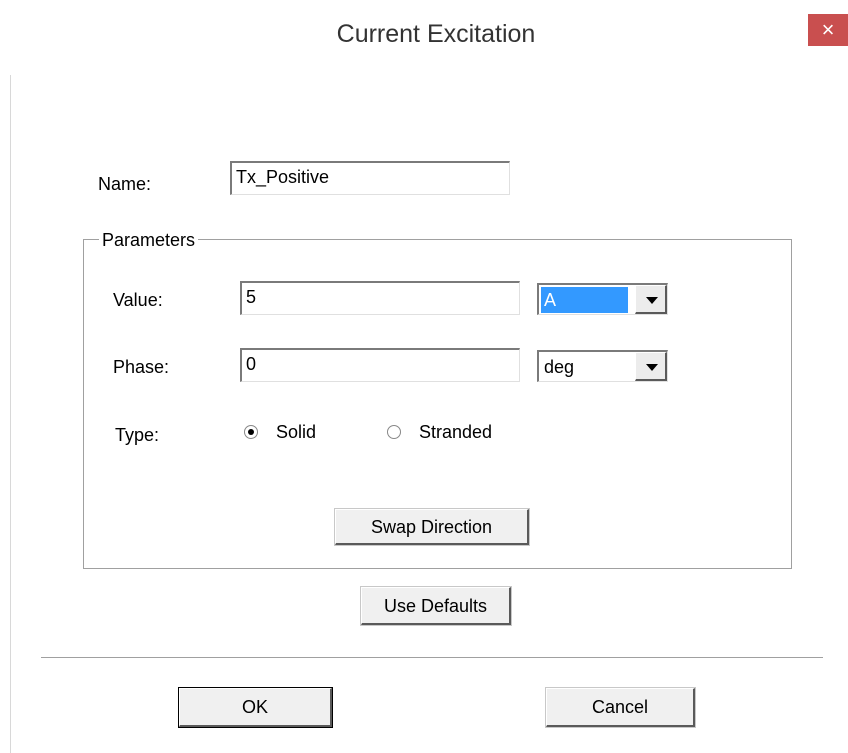 Image resolution: width=848 pixels, height=753 pixels. Describe the element at coordinates (432, 658) in the screenshot. I see `separator` at that location.